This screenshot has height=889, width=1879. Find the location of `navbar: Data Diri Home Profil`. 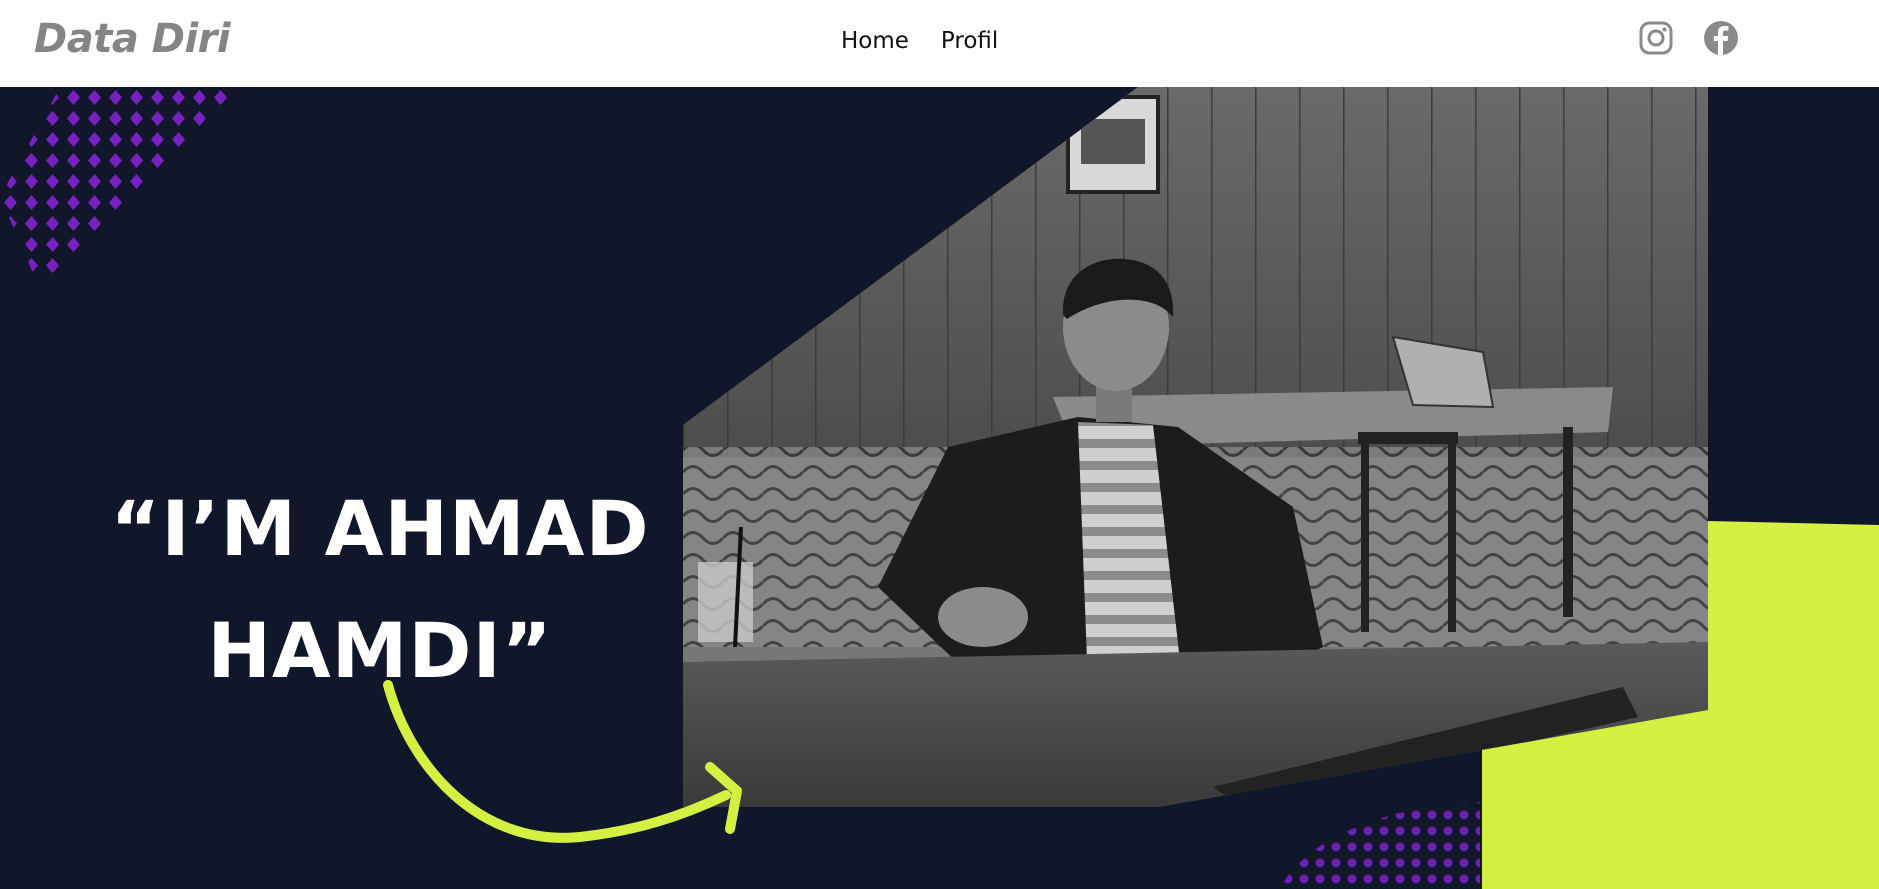

navbar: Data Diri Home Profil is located at coordinates (939, 43).